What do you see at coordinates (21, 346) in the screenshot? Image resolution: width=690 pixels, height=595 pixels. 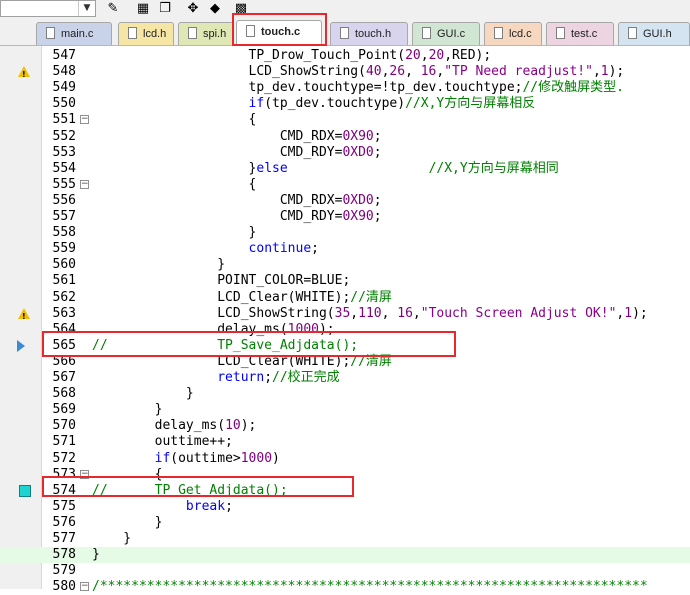 I see `execution-arrow-icon` at bounding box center [21, 346].